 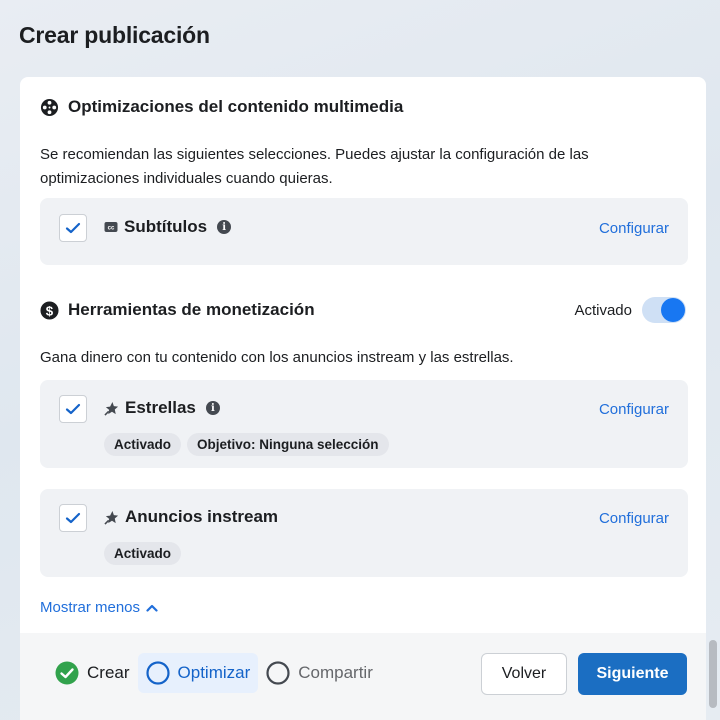 I want to click on option-instream-ads: Anuncios instream Configurar Activado, so click(x=364, y=533).